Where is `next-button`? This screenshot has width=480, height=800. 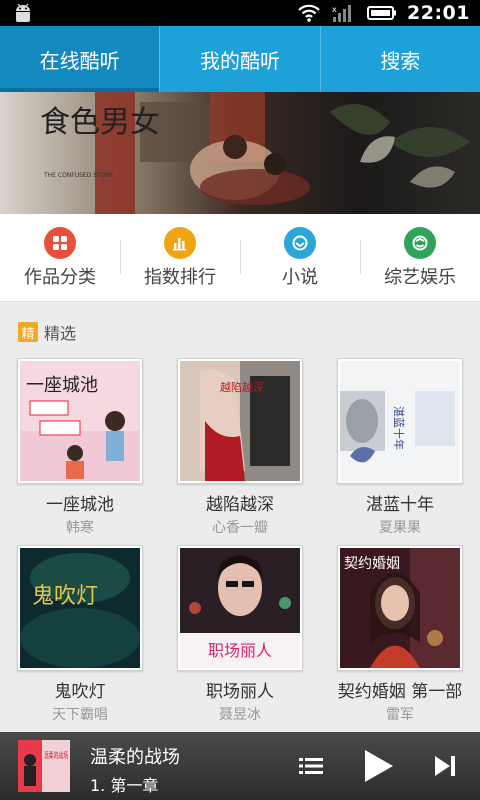 next-button is located at coordinates (445, 766).